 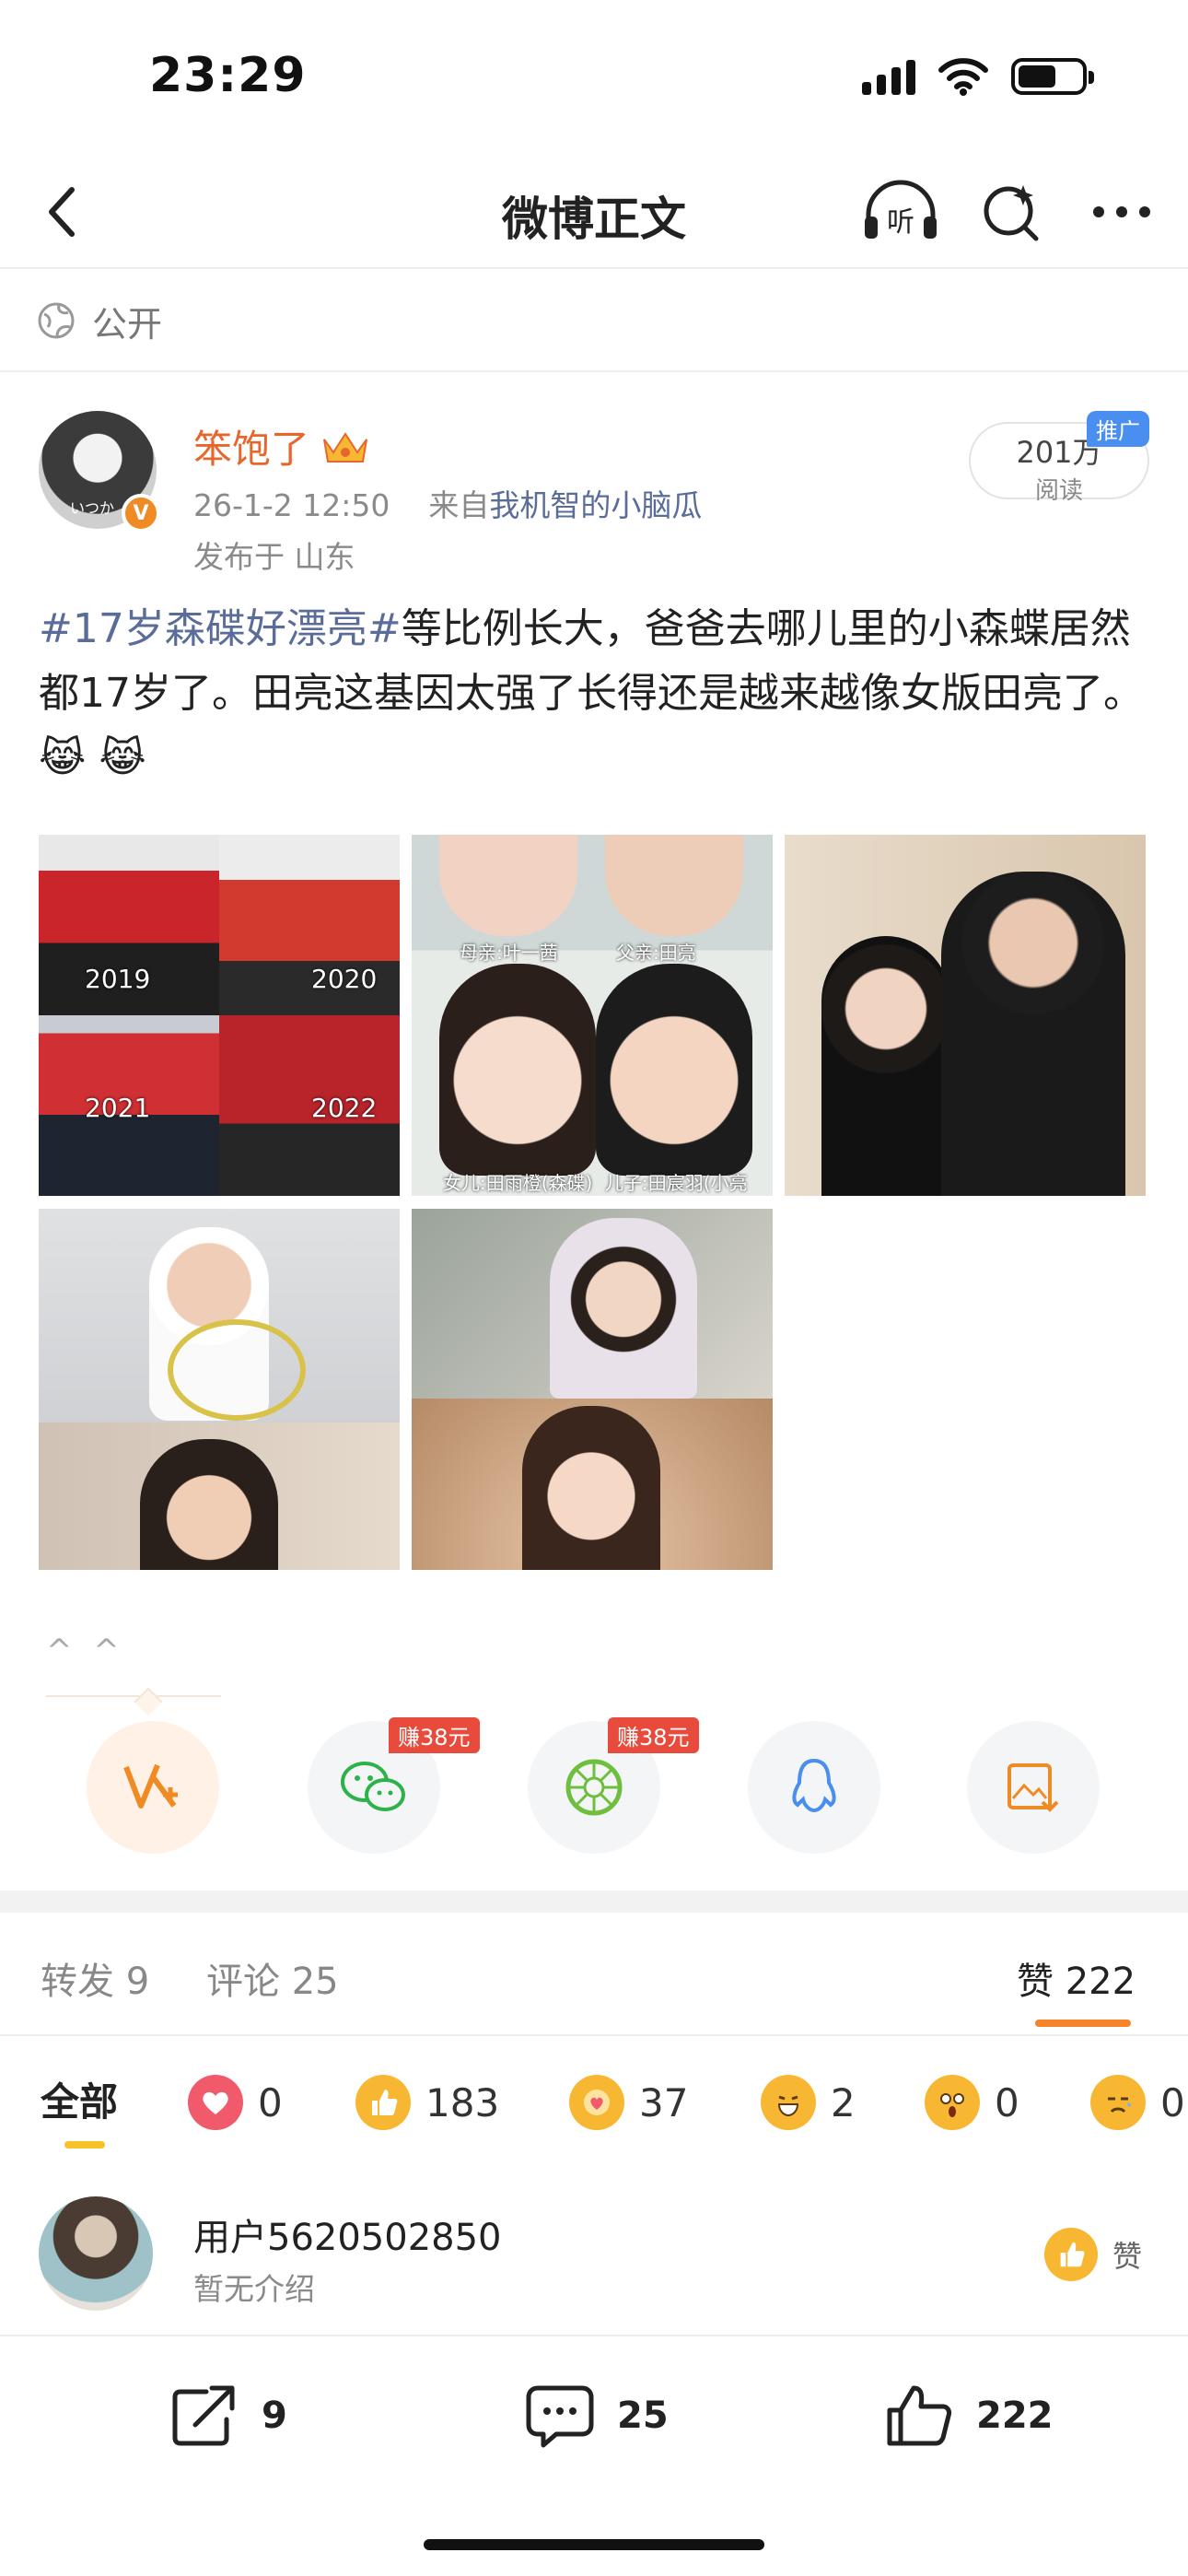 What do you see at coordinates (843, 2102) in the screenshot?
I see `reaction-count: 2` at bounding box center [843, 2102].